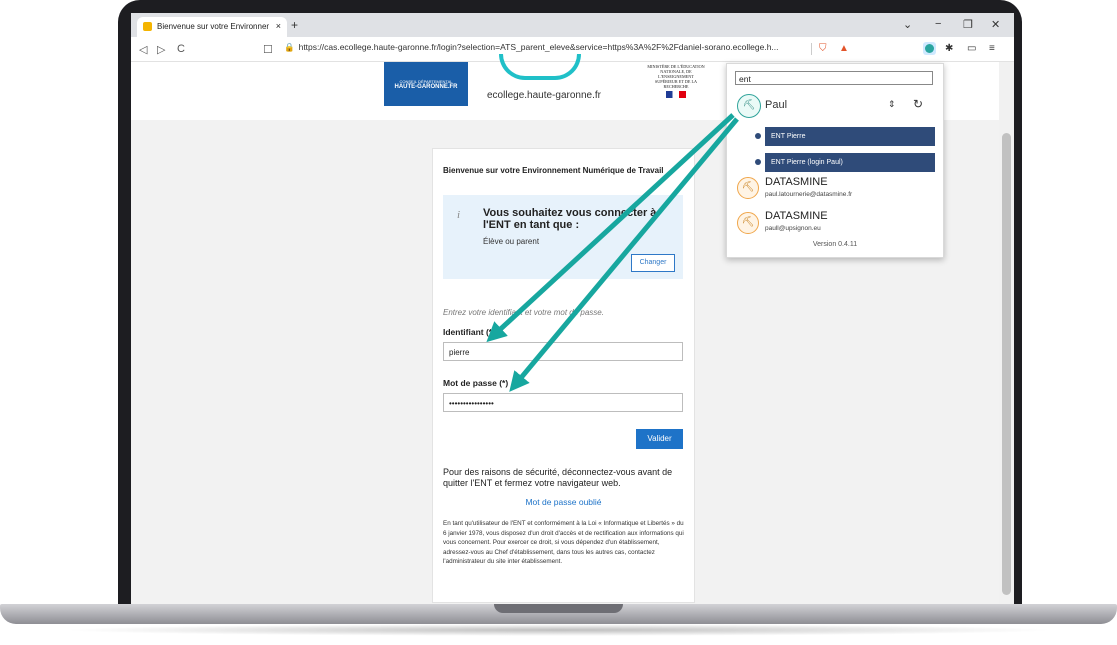 The height and width of the screenshot is (645, 1117). I want to click on arrow-to-password, so click(624, 254).